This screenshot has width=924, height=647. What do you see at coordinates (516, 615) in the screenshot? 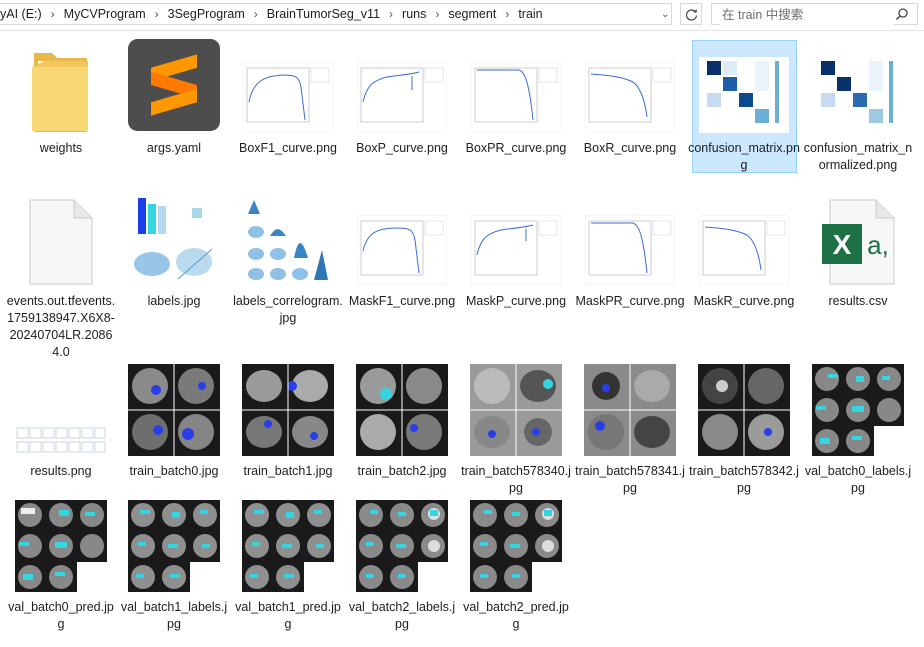
I see `file-name: val_batch2_pred.jpg` at bounding box center [516, 615].